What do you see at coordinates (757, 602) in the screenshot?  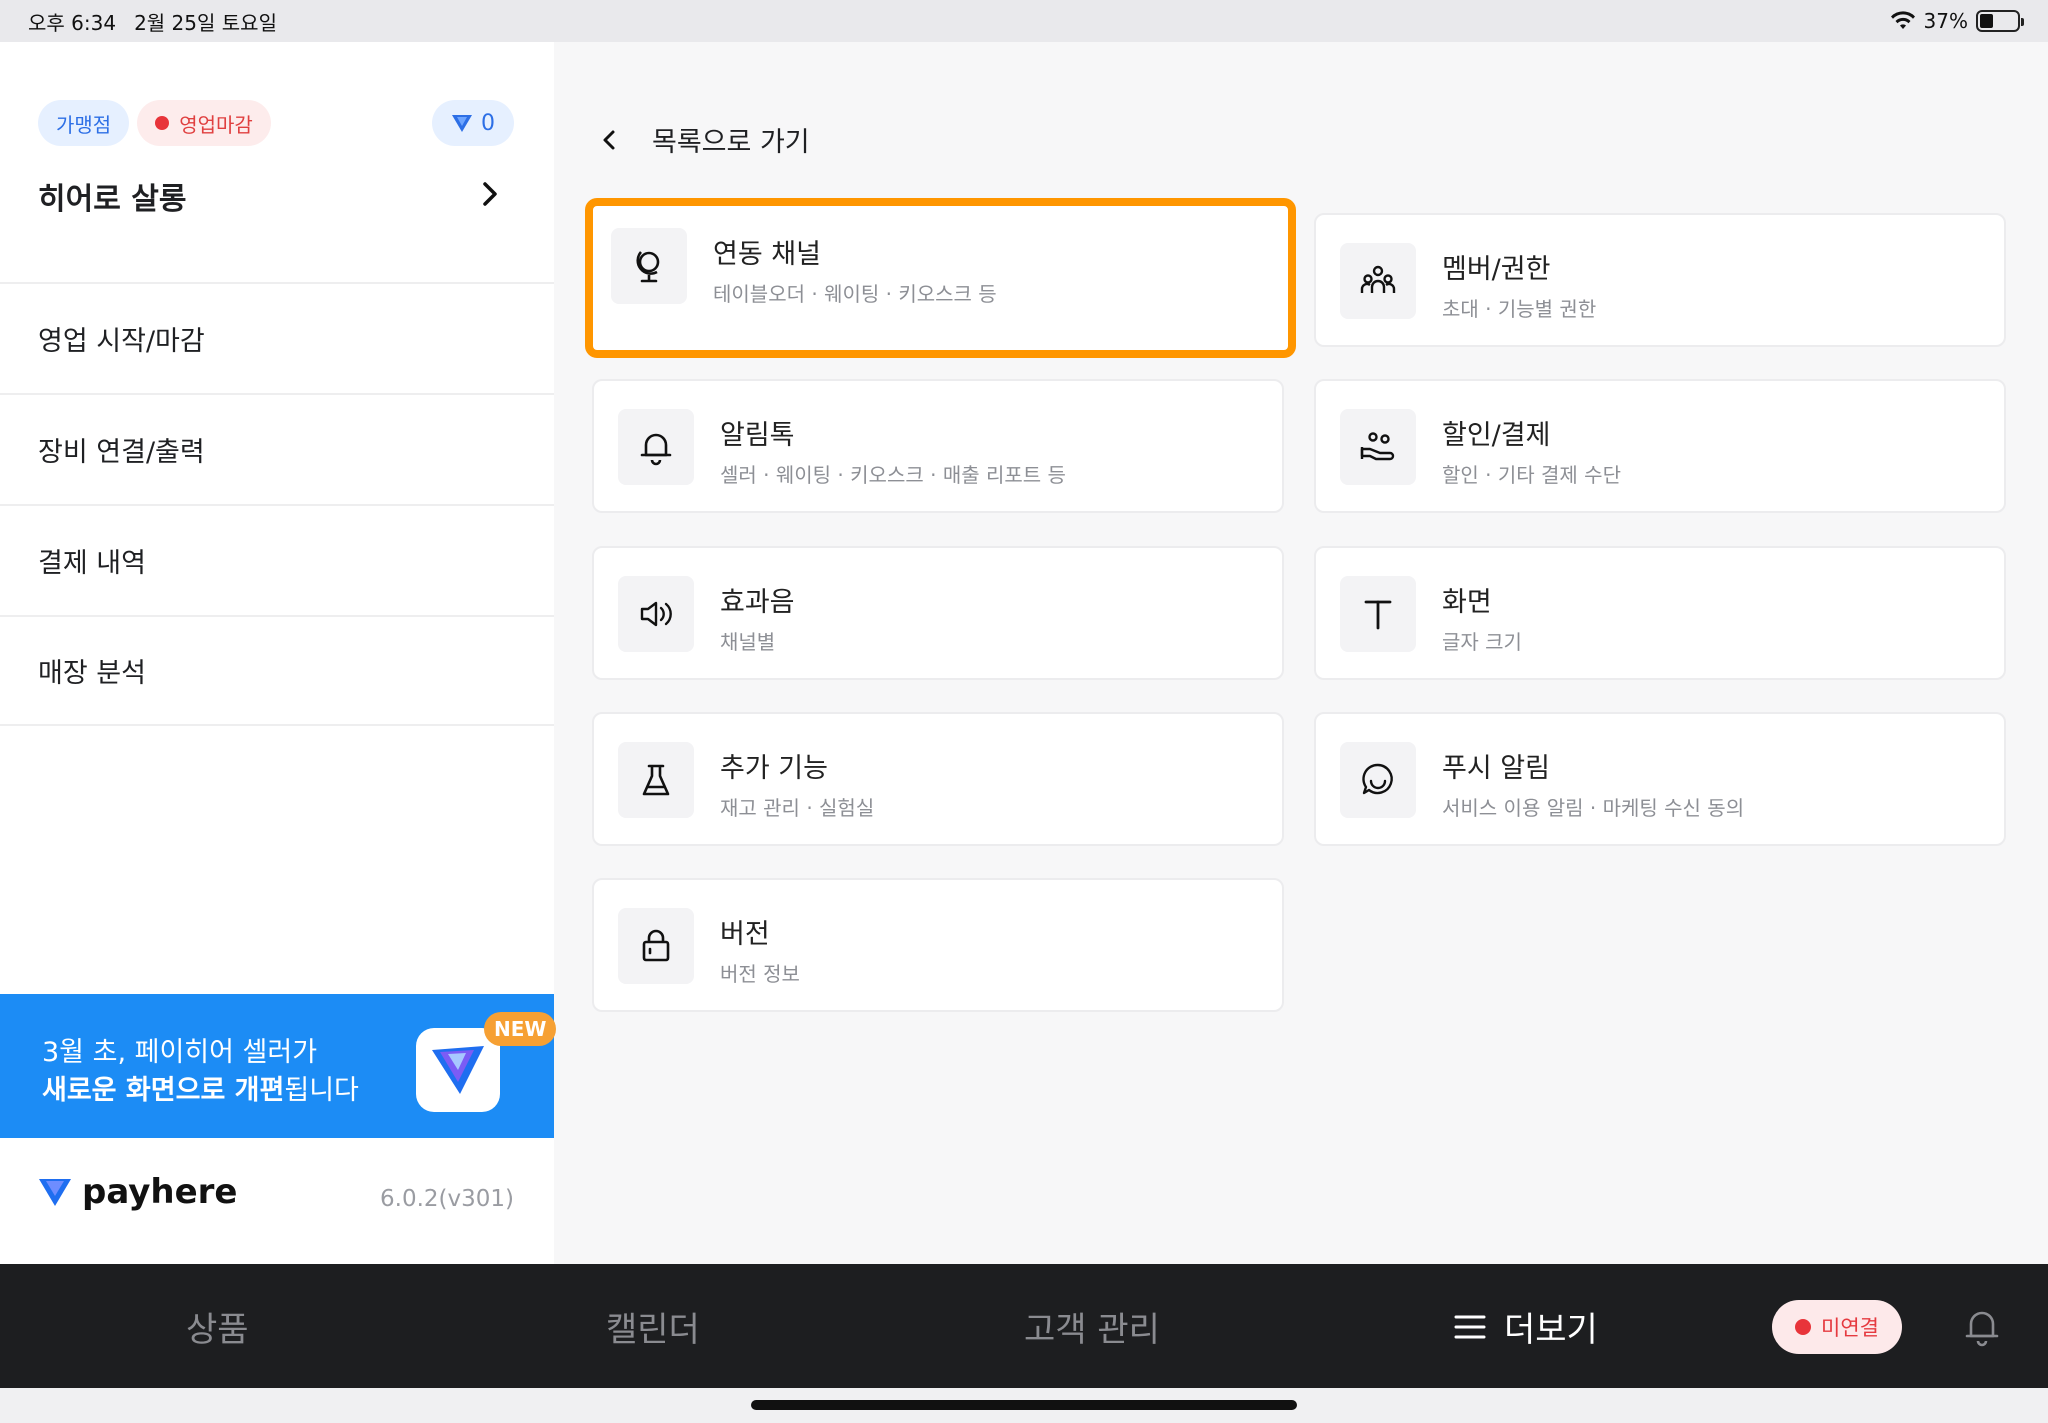 I see `card-title: 효과음` at bounding box center [757, 602].